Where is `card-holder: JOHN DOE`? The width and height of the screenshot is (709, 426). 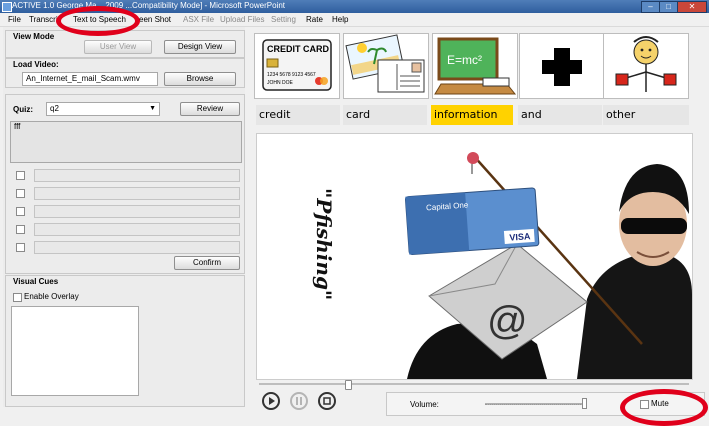
card-holder: JOHN DOE is located at coordinates (280, 83).